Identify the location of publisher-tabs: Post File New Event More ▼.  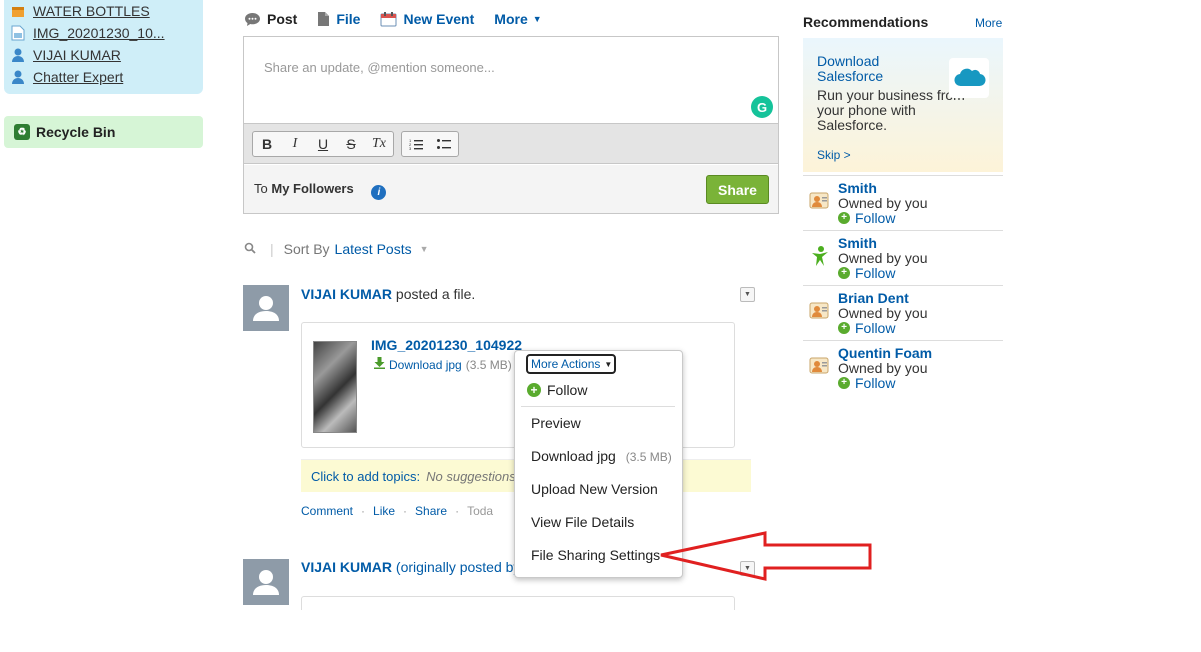
(403, 19).